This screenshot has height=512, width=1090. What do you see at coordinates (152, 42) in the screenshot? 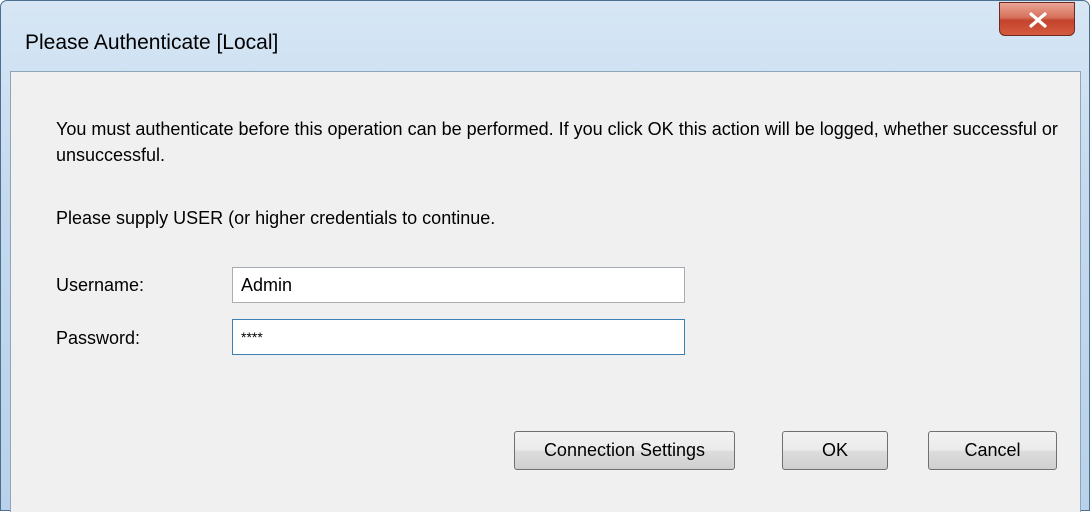
I see `window-title: Please Authenticate [Local]` at bounding box center [152, 42].